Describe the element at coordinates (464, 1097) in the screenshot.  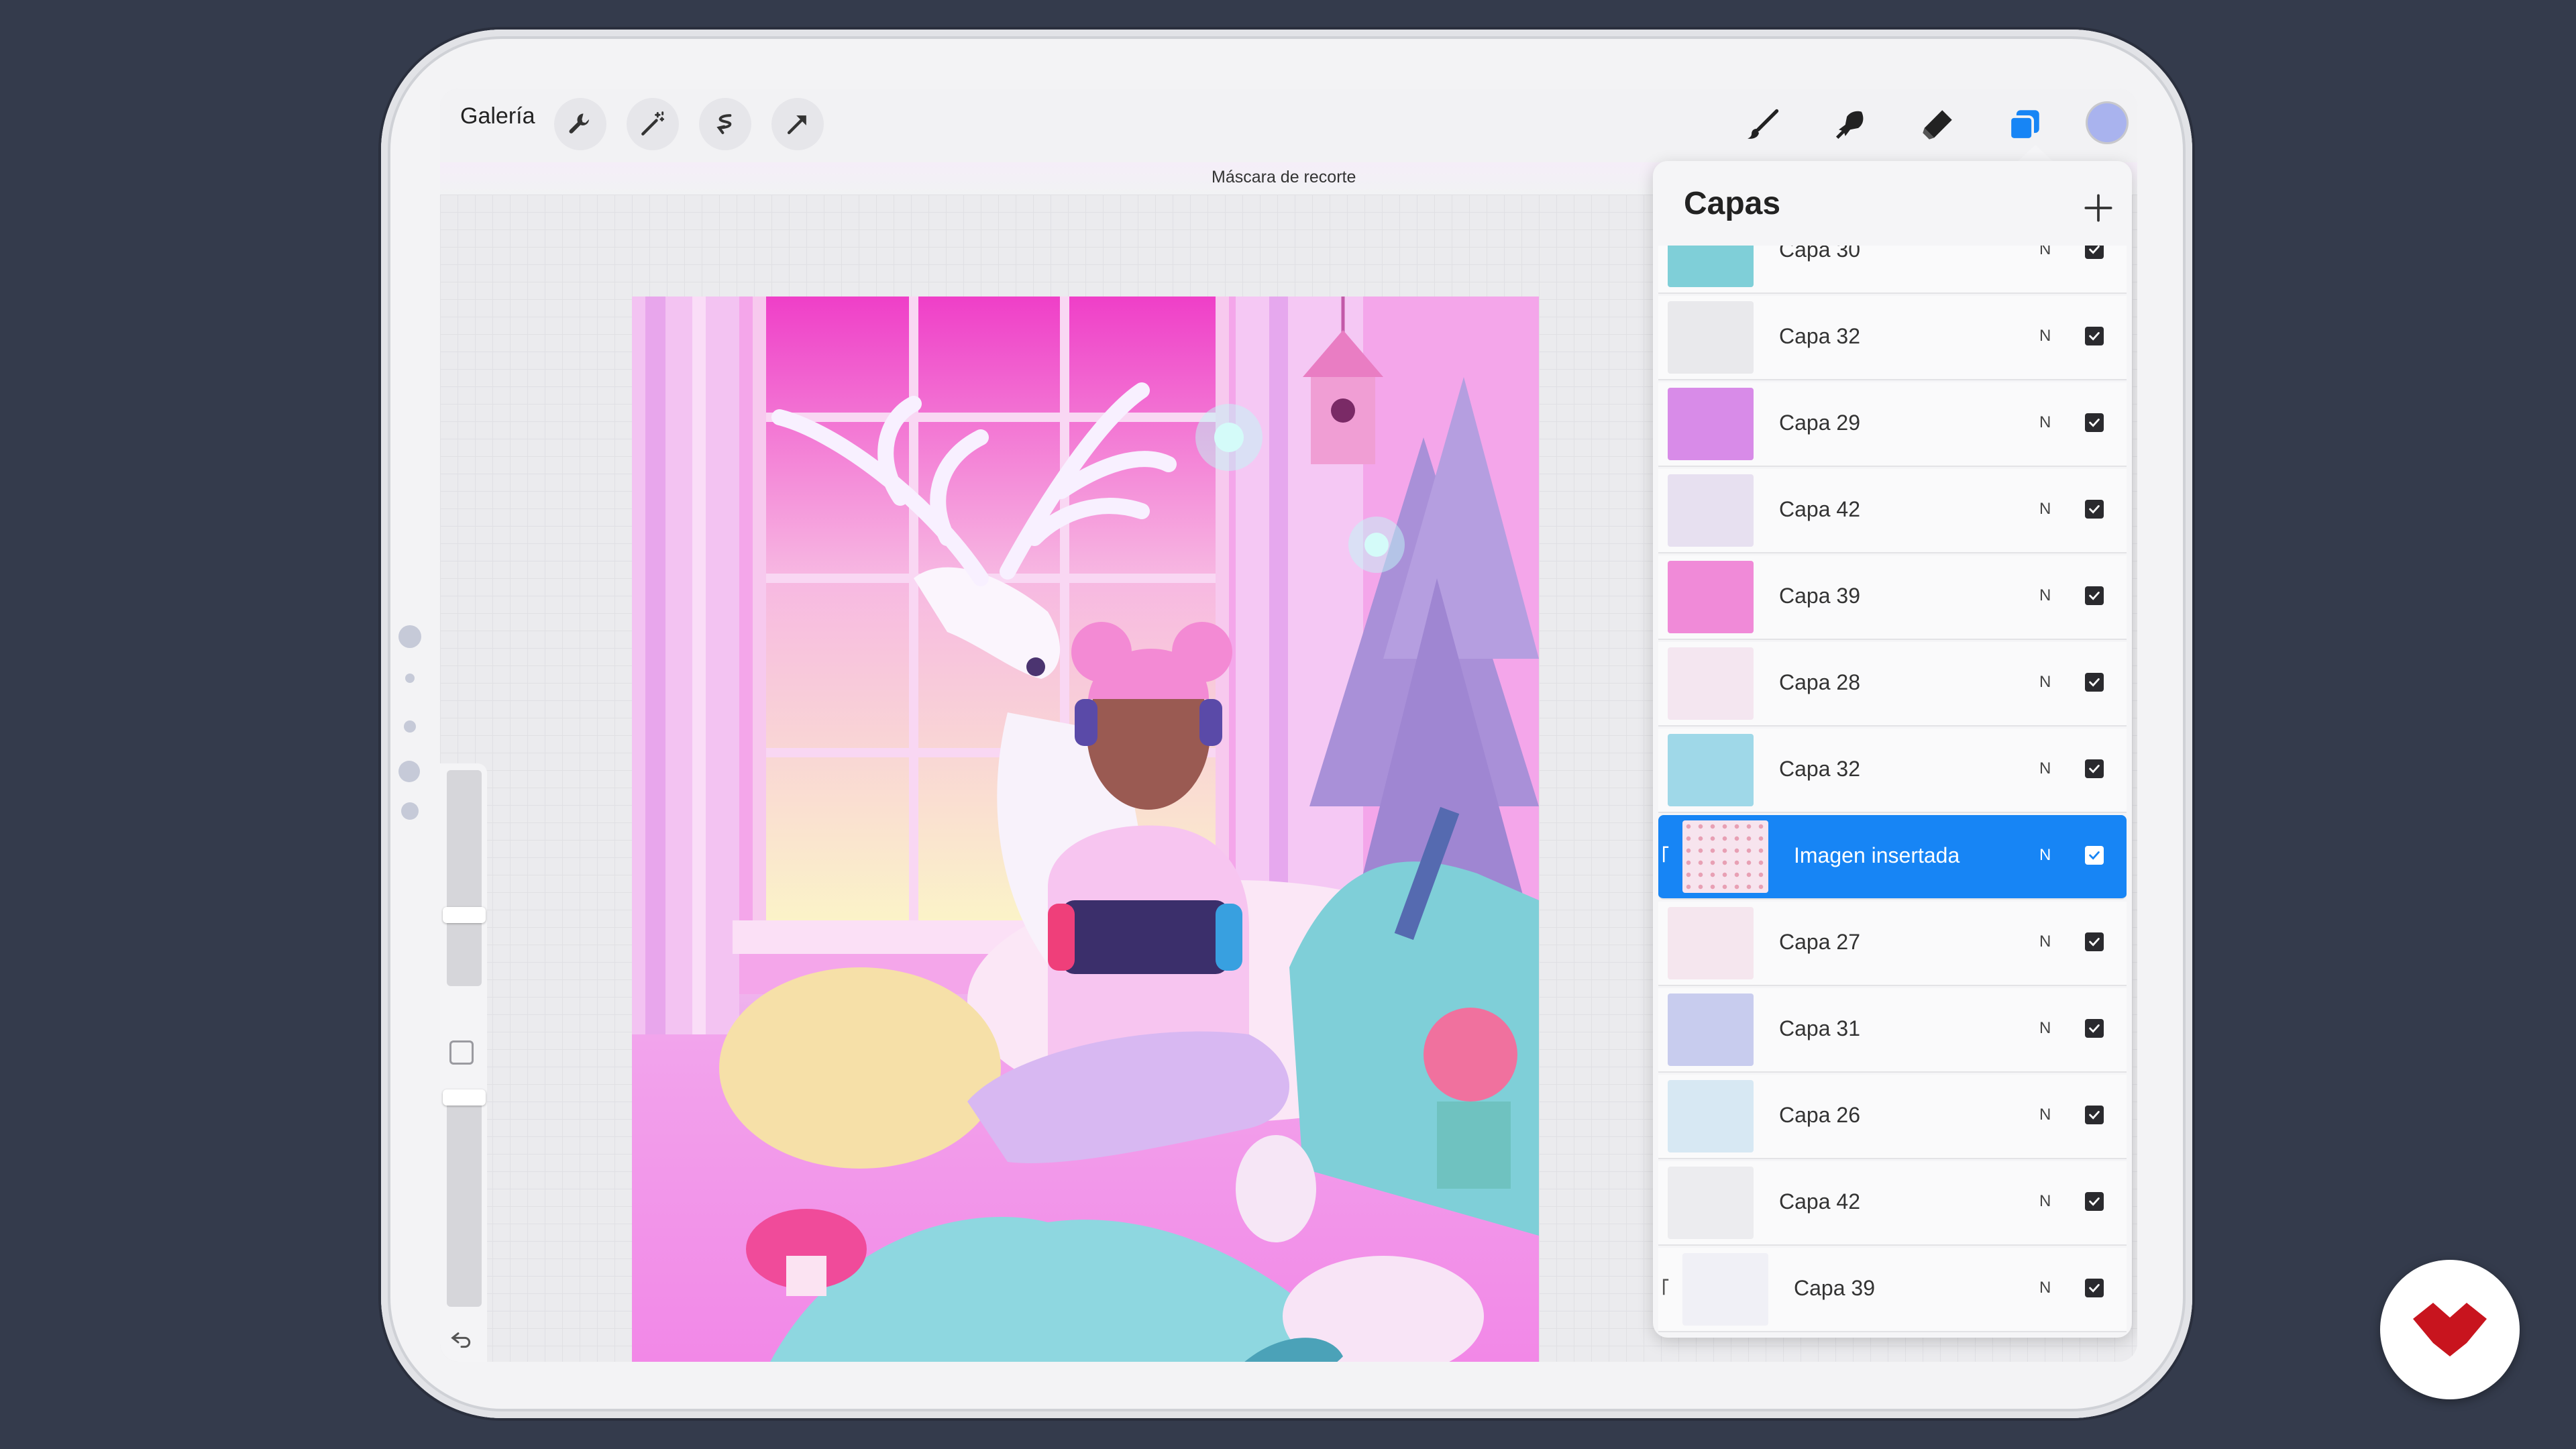
I see `brush-opacity-thumb` at that location.